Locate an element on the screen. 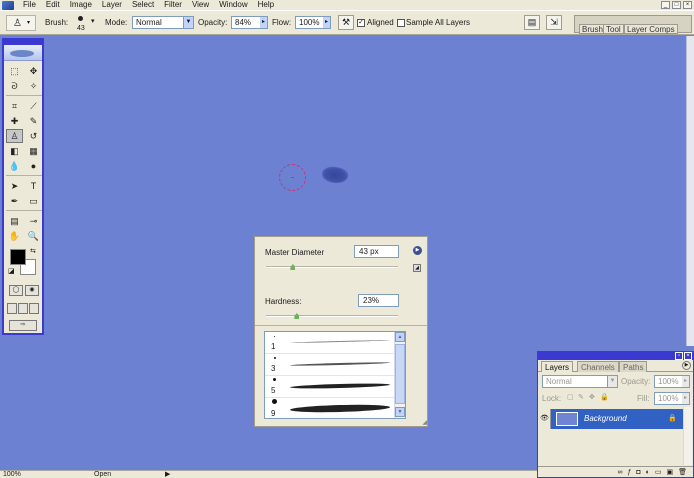 This screenshot has height=478, width=694. close-palette-icon: × is located at coordinates (688, 356).